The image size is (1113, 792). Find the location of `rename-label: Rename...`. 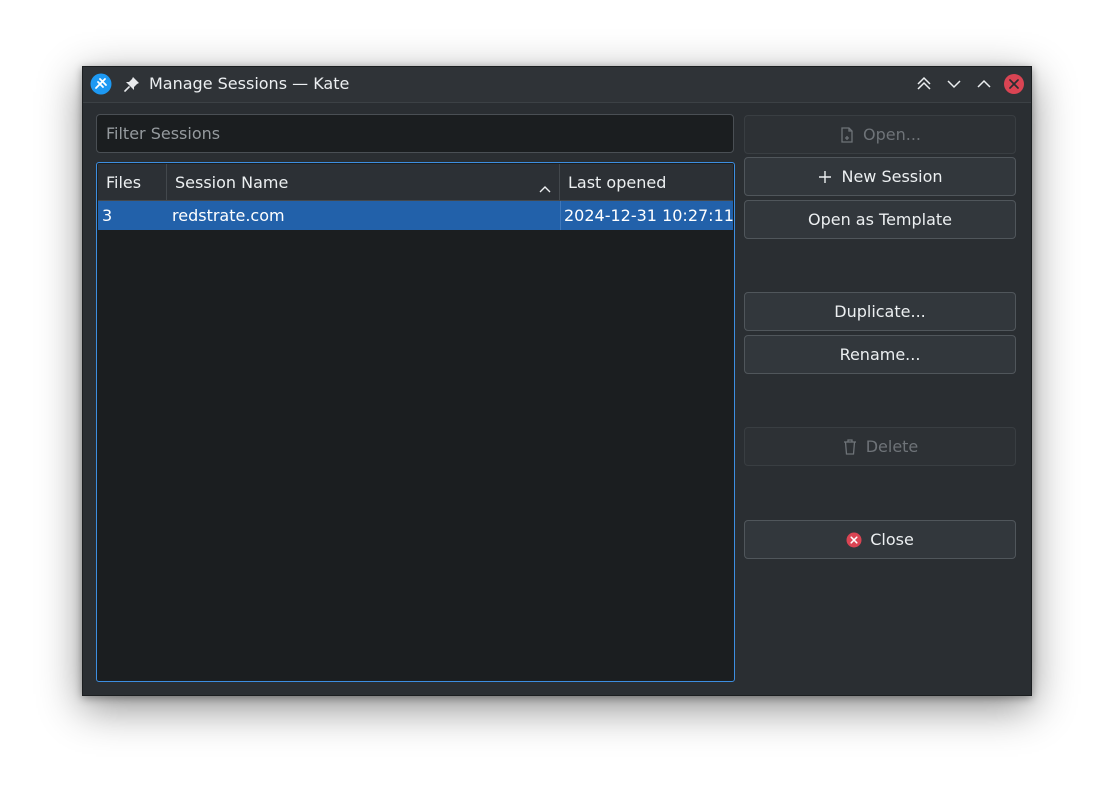

rename-label: Rename... is located at coordinates (880, 354).